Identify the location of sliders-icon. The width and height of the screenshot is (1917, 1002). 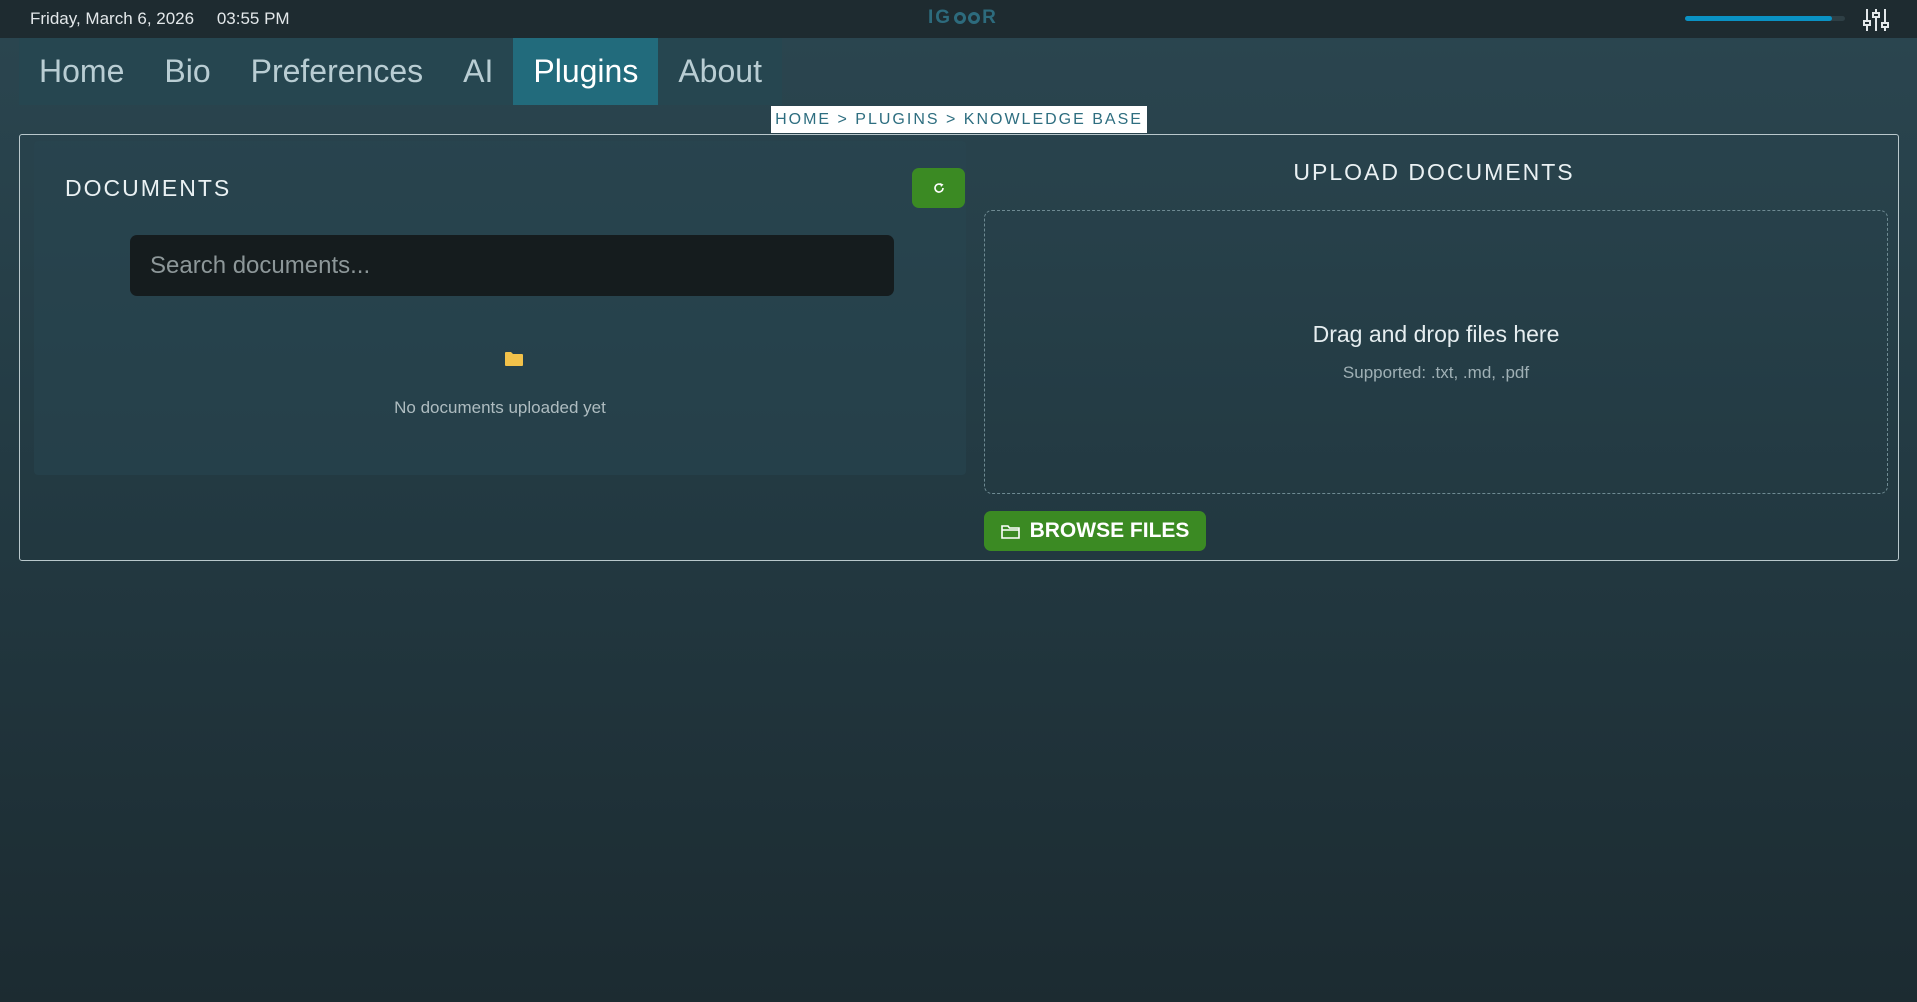
(1876, 20).